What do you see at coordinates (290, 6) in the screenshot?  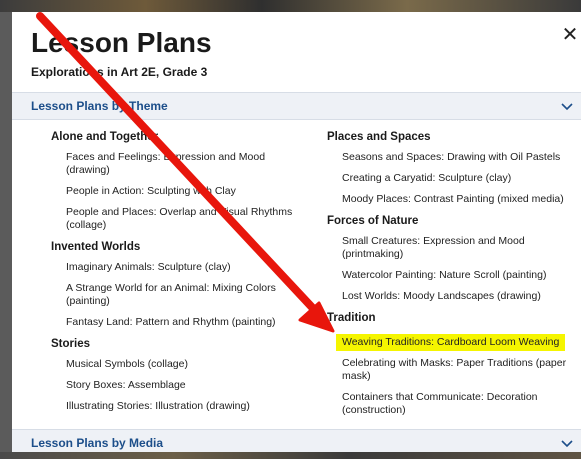 I see `background-page-top` at bounding box center [290, 6].